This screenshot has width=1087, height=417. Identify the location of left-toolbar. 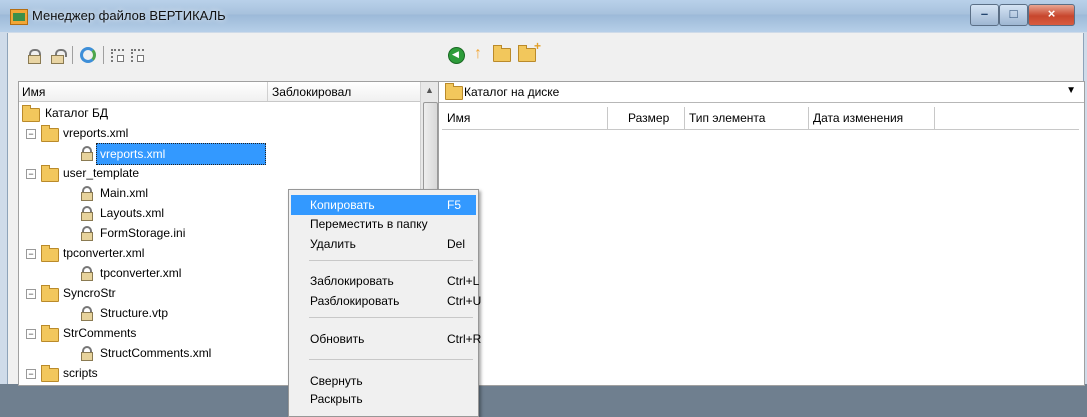
(85, 55).